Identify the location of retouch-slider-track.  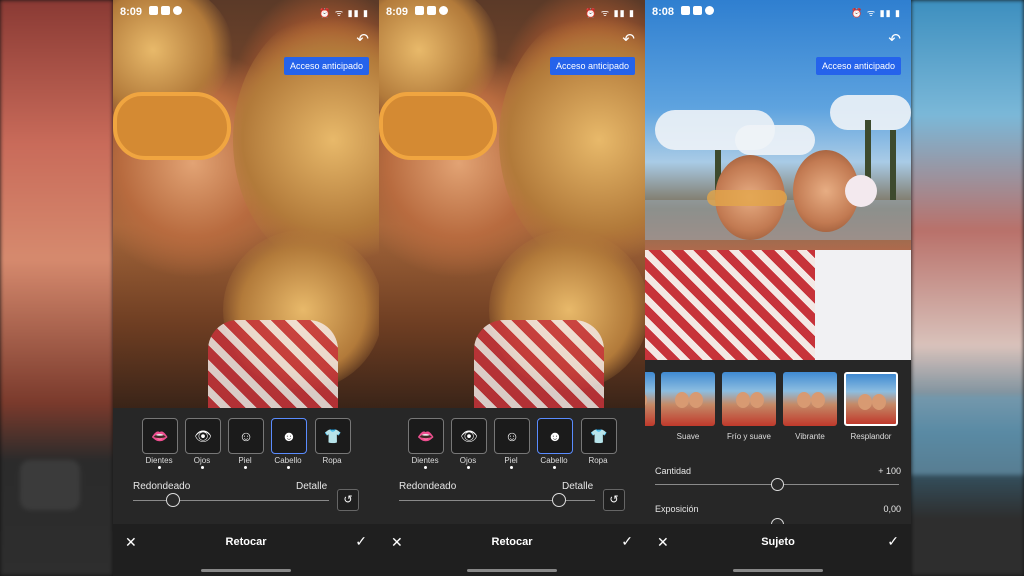
(231, 500).